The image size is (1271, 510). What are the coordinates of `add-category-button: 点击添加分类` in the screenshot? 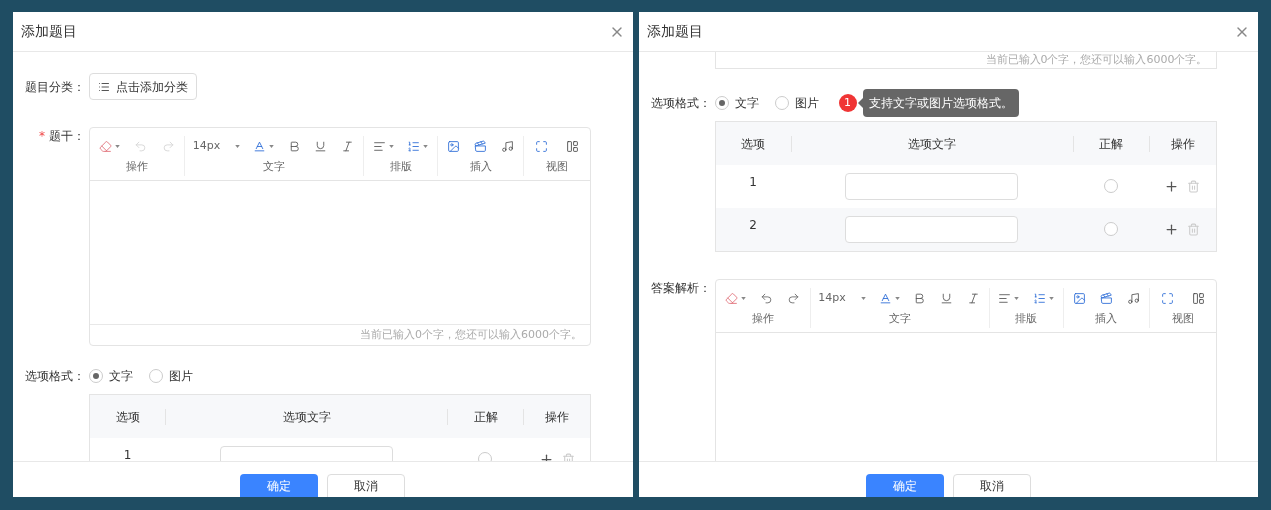 It's located at (143, 86).